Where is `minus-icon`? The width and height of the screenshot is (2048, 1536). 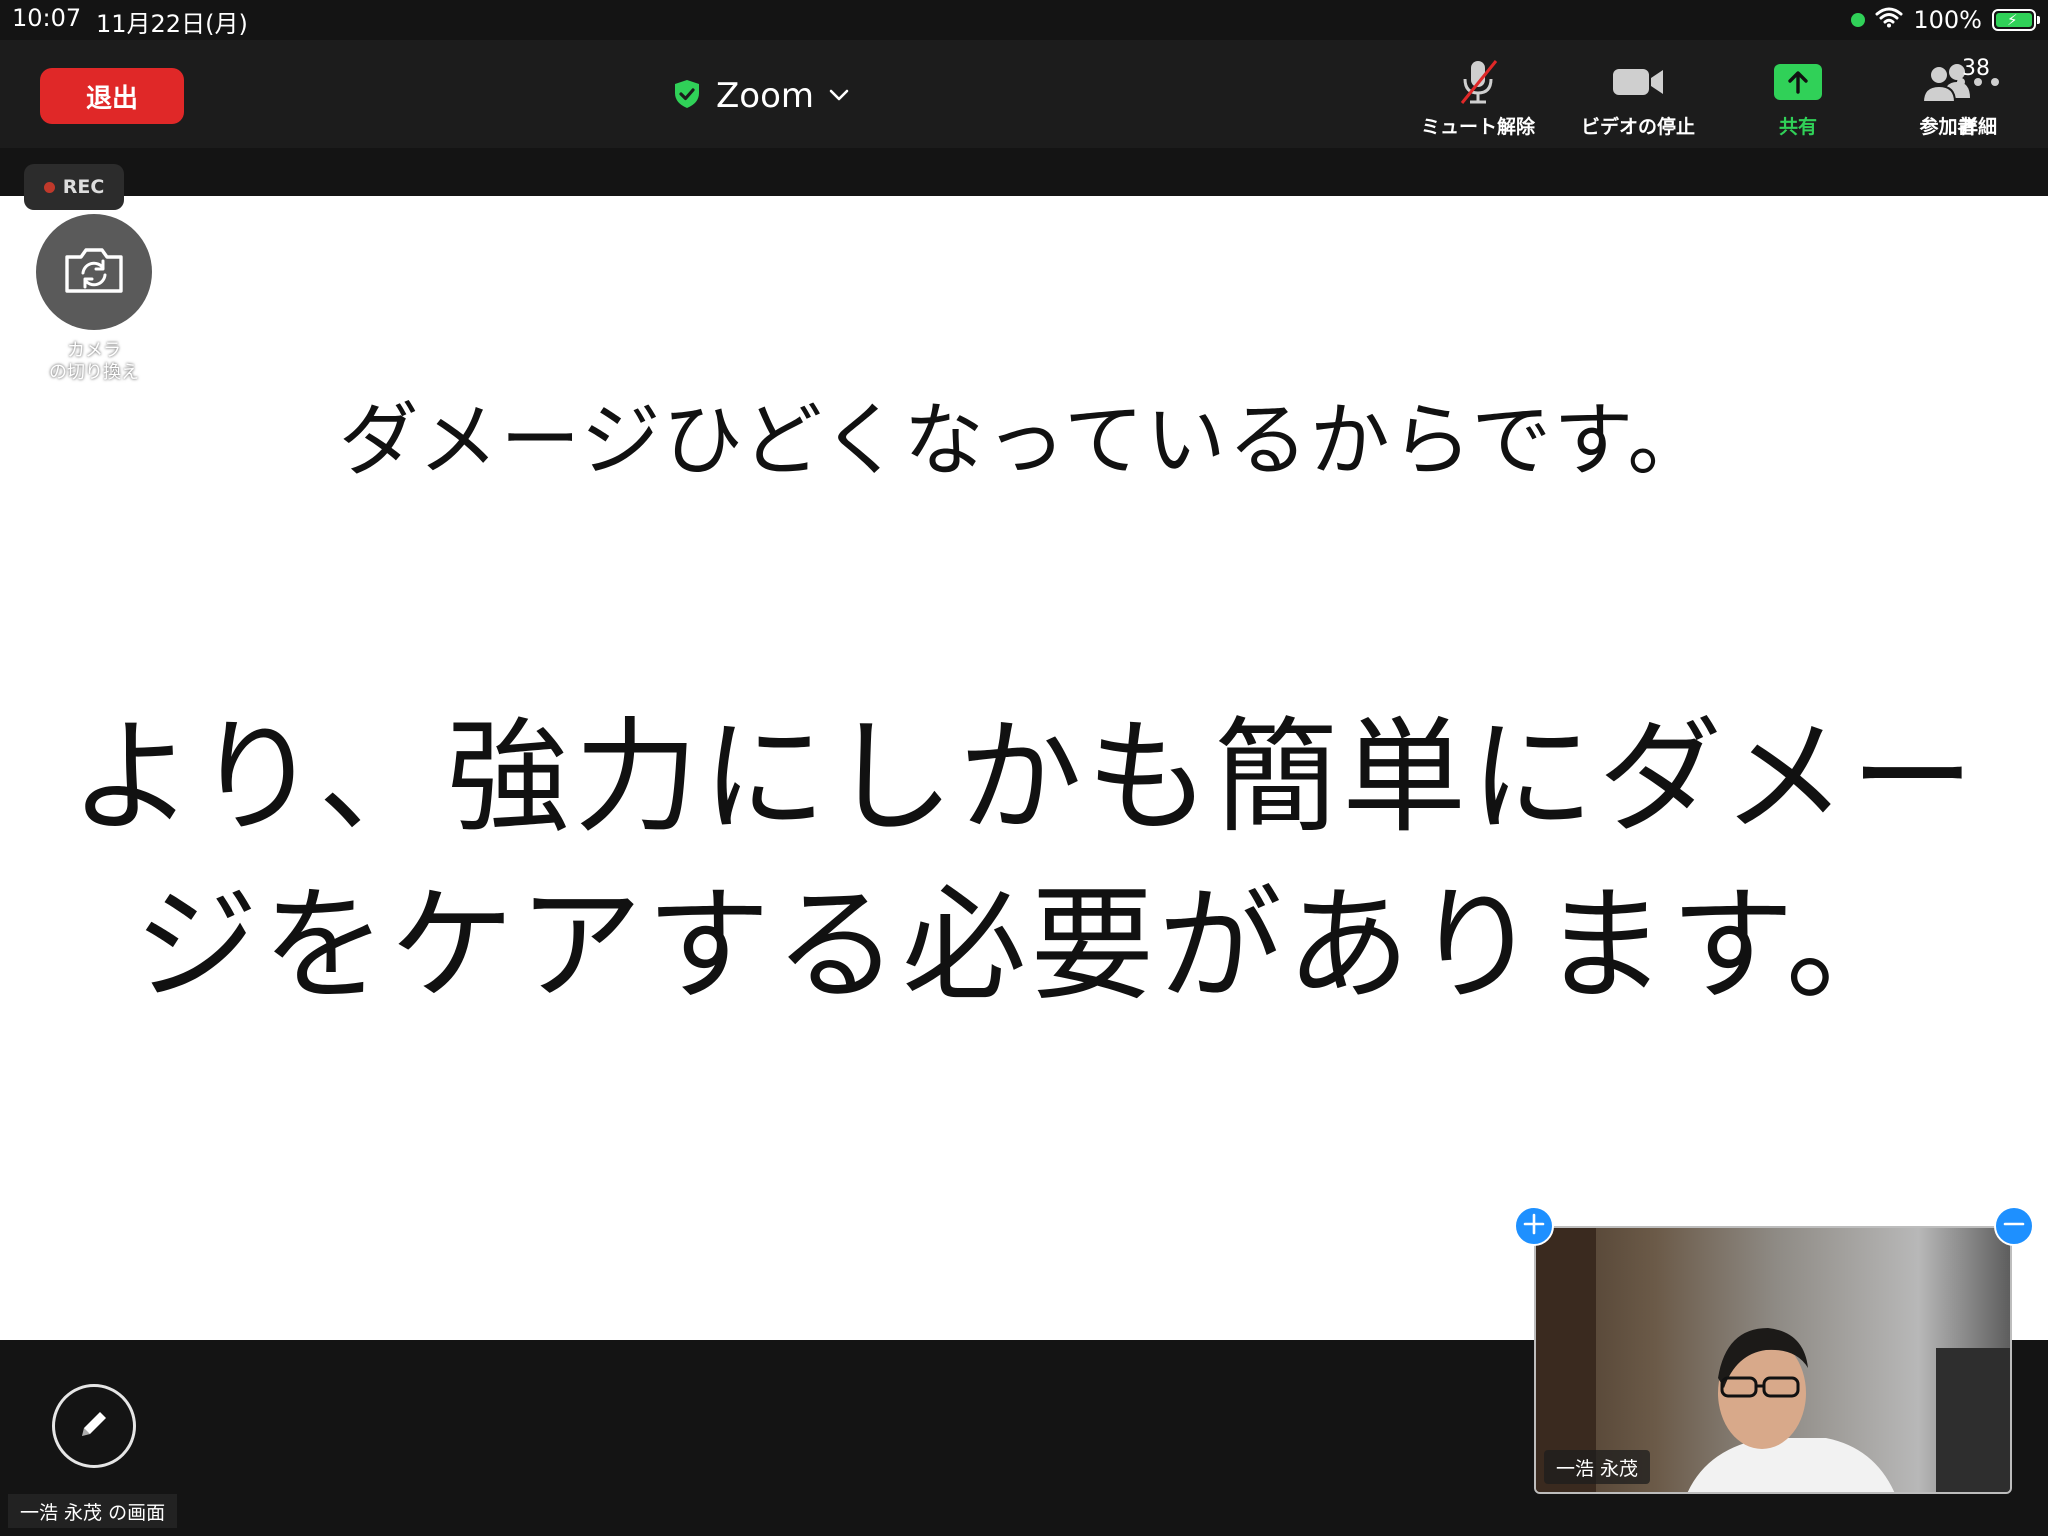
minus-icon is located at coordinates (2014, 1226).